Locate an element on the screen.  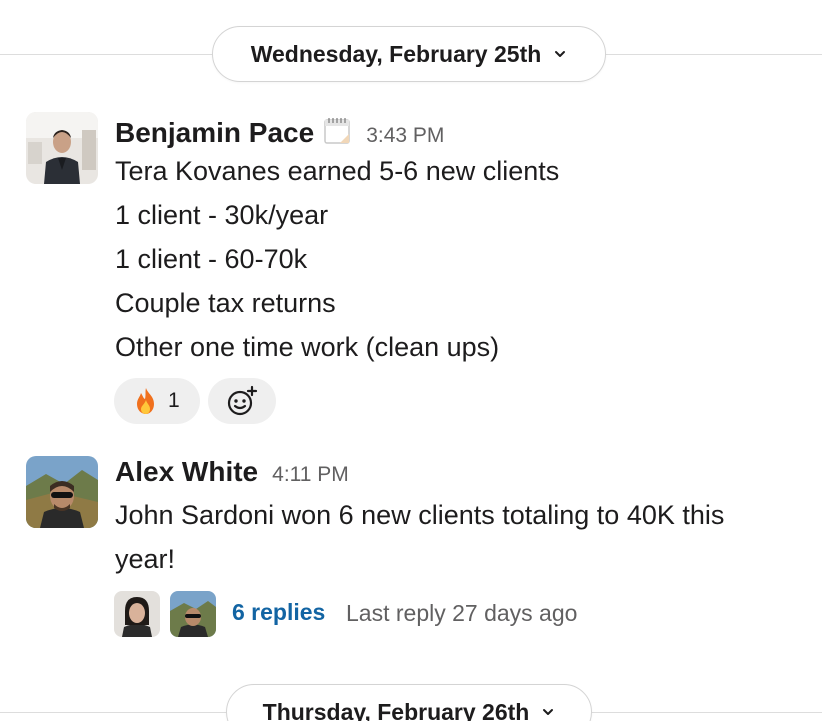
add-reaction-button is located at coordinates (242, 401).